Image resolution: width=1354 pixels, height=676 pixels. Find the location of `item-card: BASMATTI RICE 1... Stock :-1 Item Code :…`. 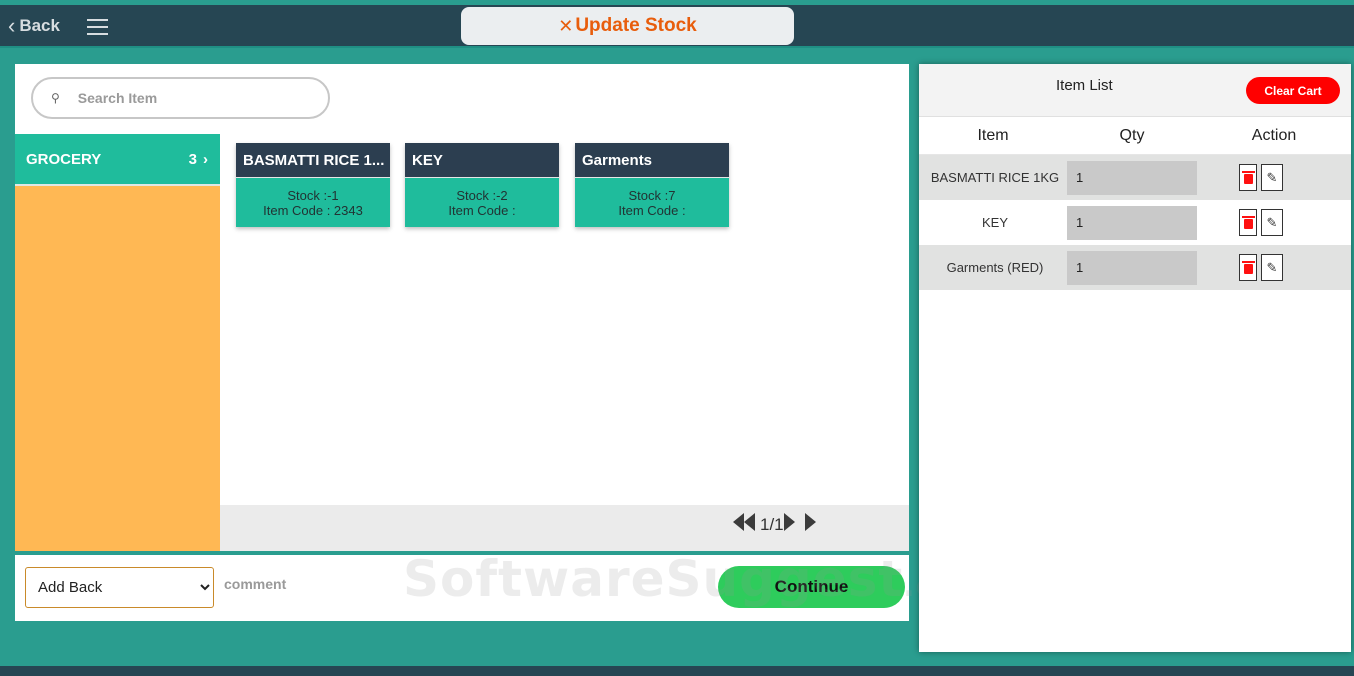

item-card: BASMATTI RICE 1... Stock :-1 Item Code :… is located at coordinates (313, 185).